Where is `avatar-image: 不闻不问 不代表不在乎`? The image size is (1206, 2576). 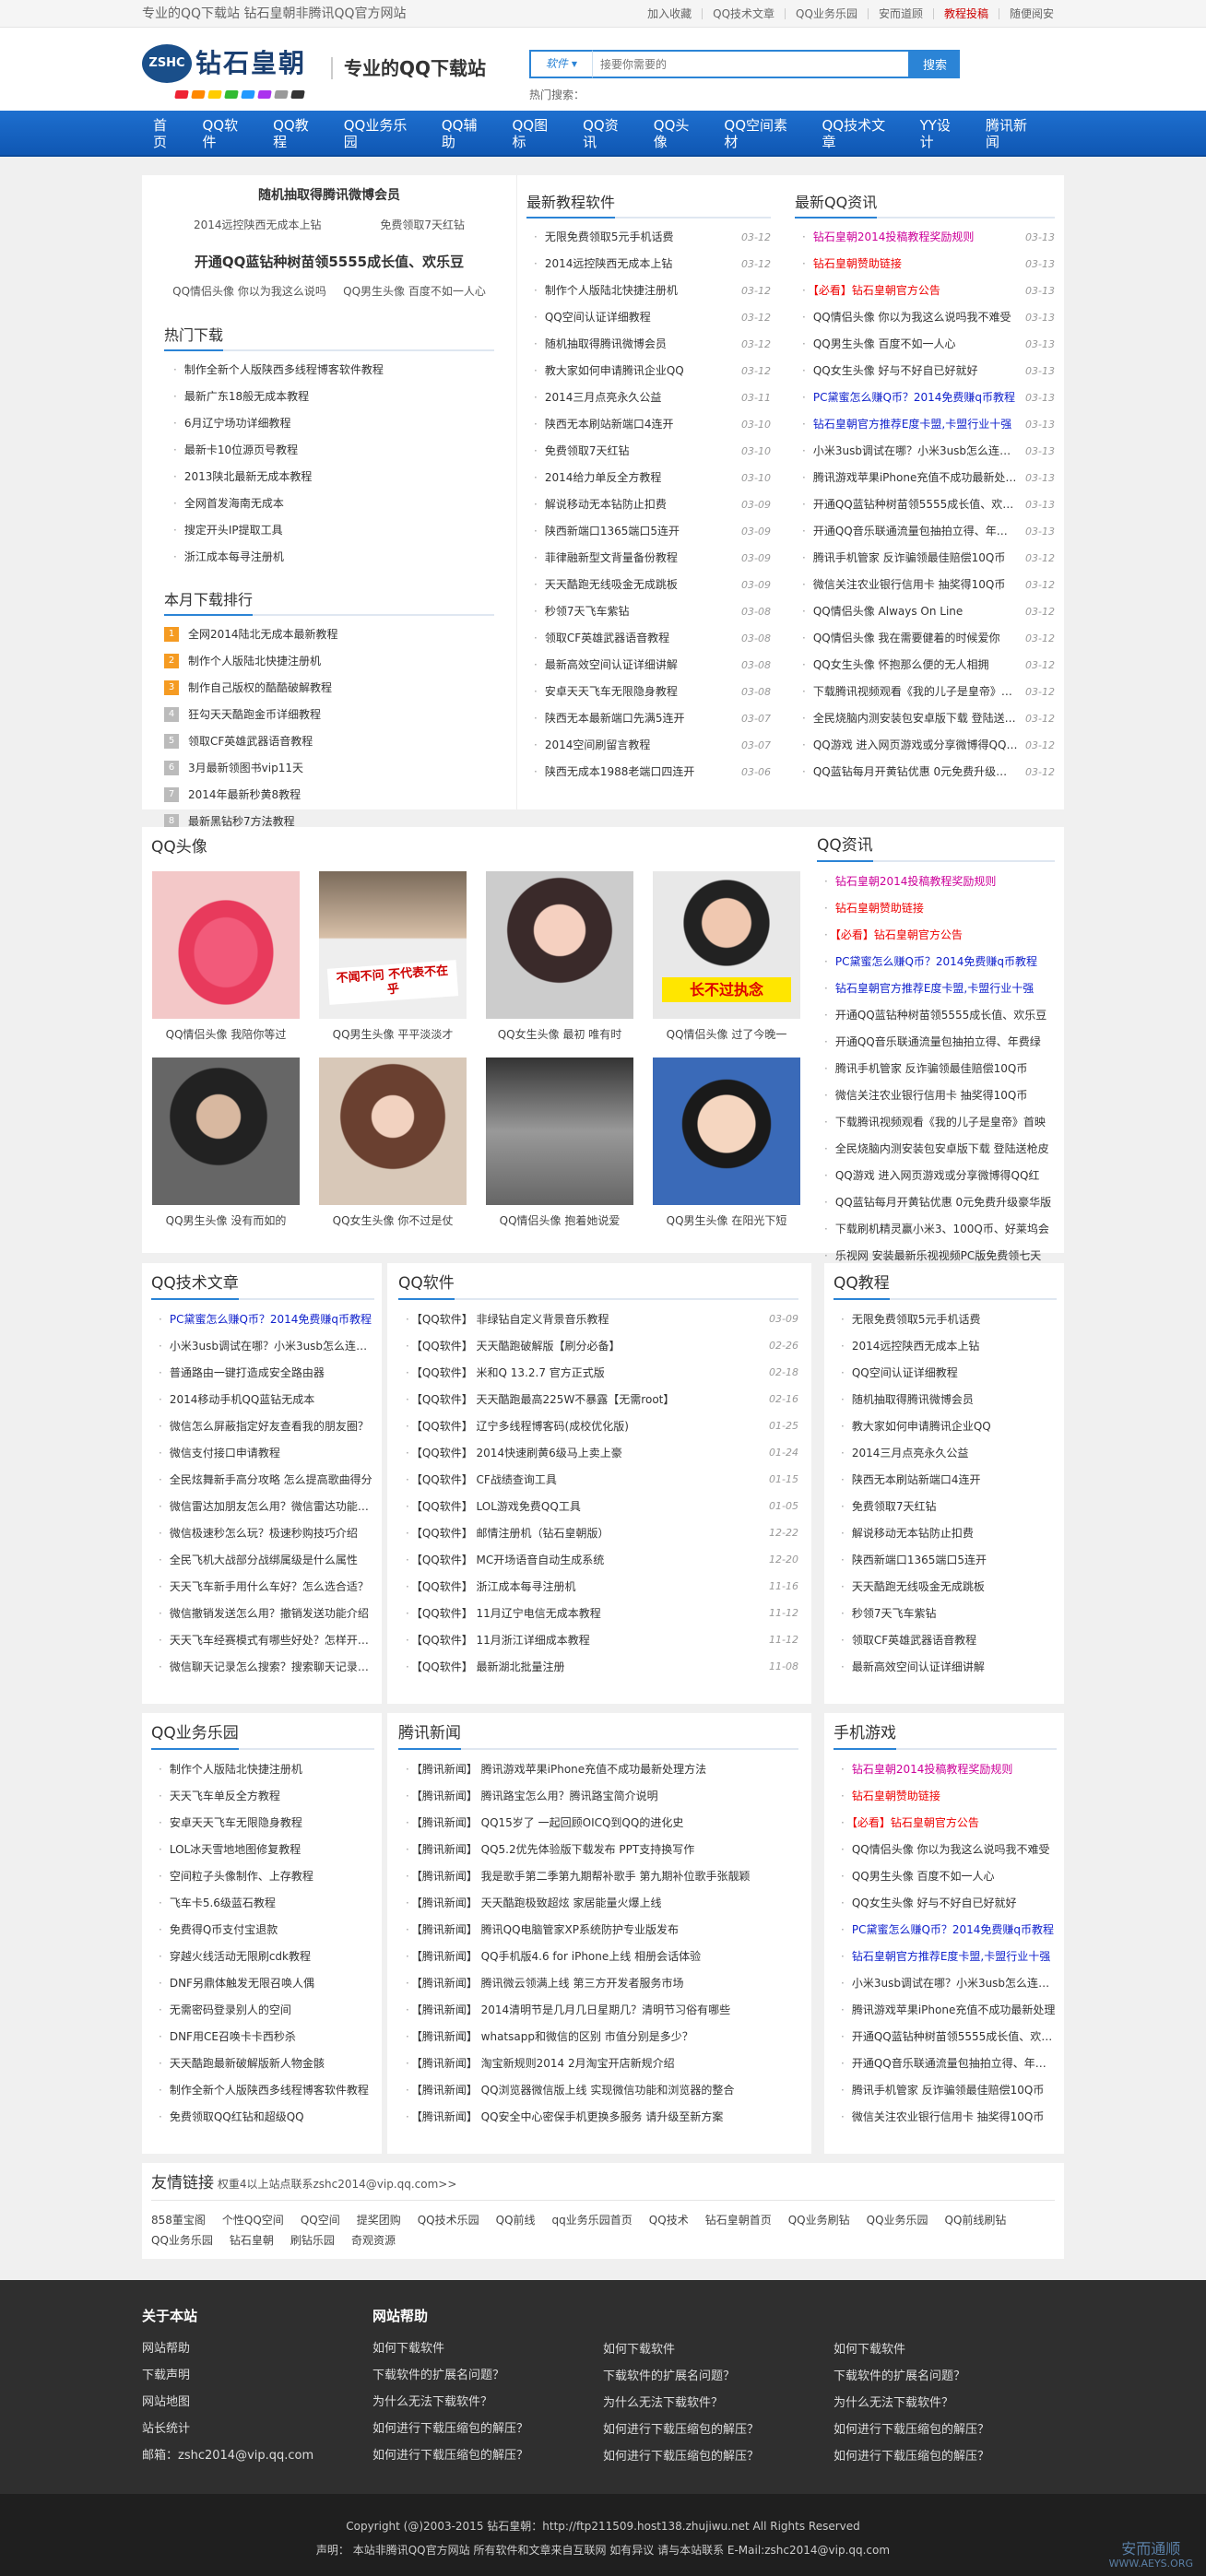
avatar-image: 不闻不问 不代表不在乎 is located at coordinates (393, 945).